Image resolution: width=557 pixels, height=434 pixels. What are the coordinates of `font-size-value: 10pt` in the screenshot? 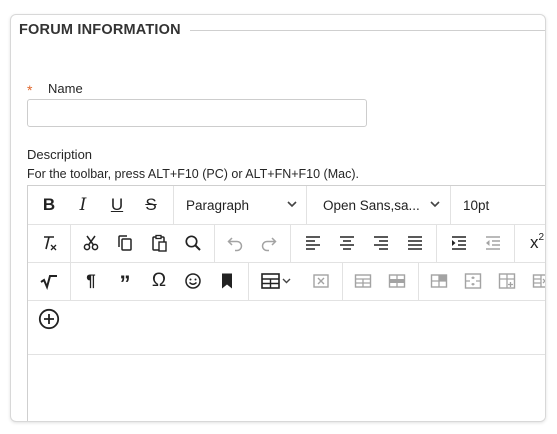 It's located at (476, 205).